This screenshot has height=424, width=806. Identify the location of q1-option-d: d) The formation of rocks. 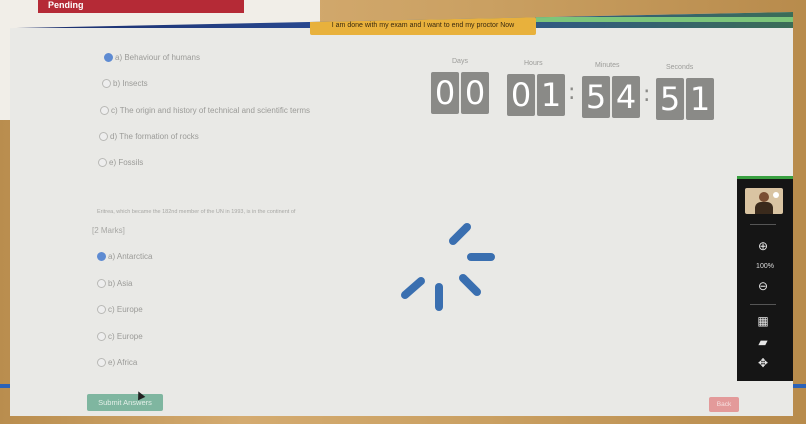
(149, 137).